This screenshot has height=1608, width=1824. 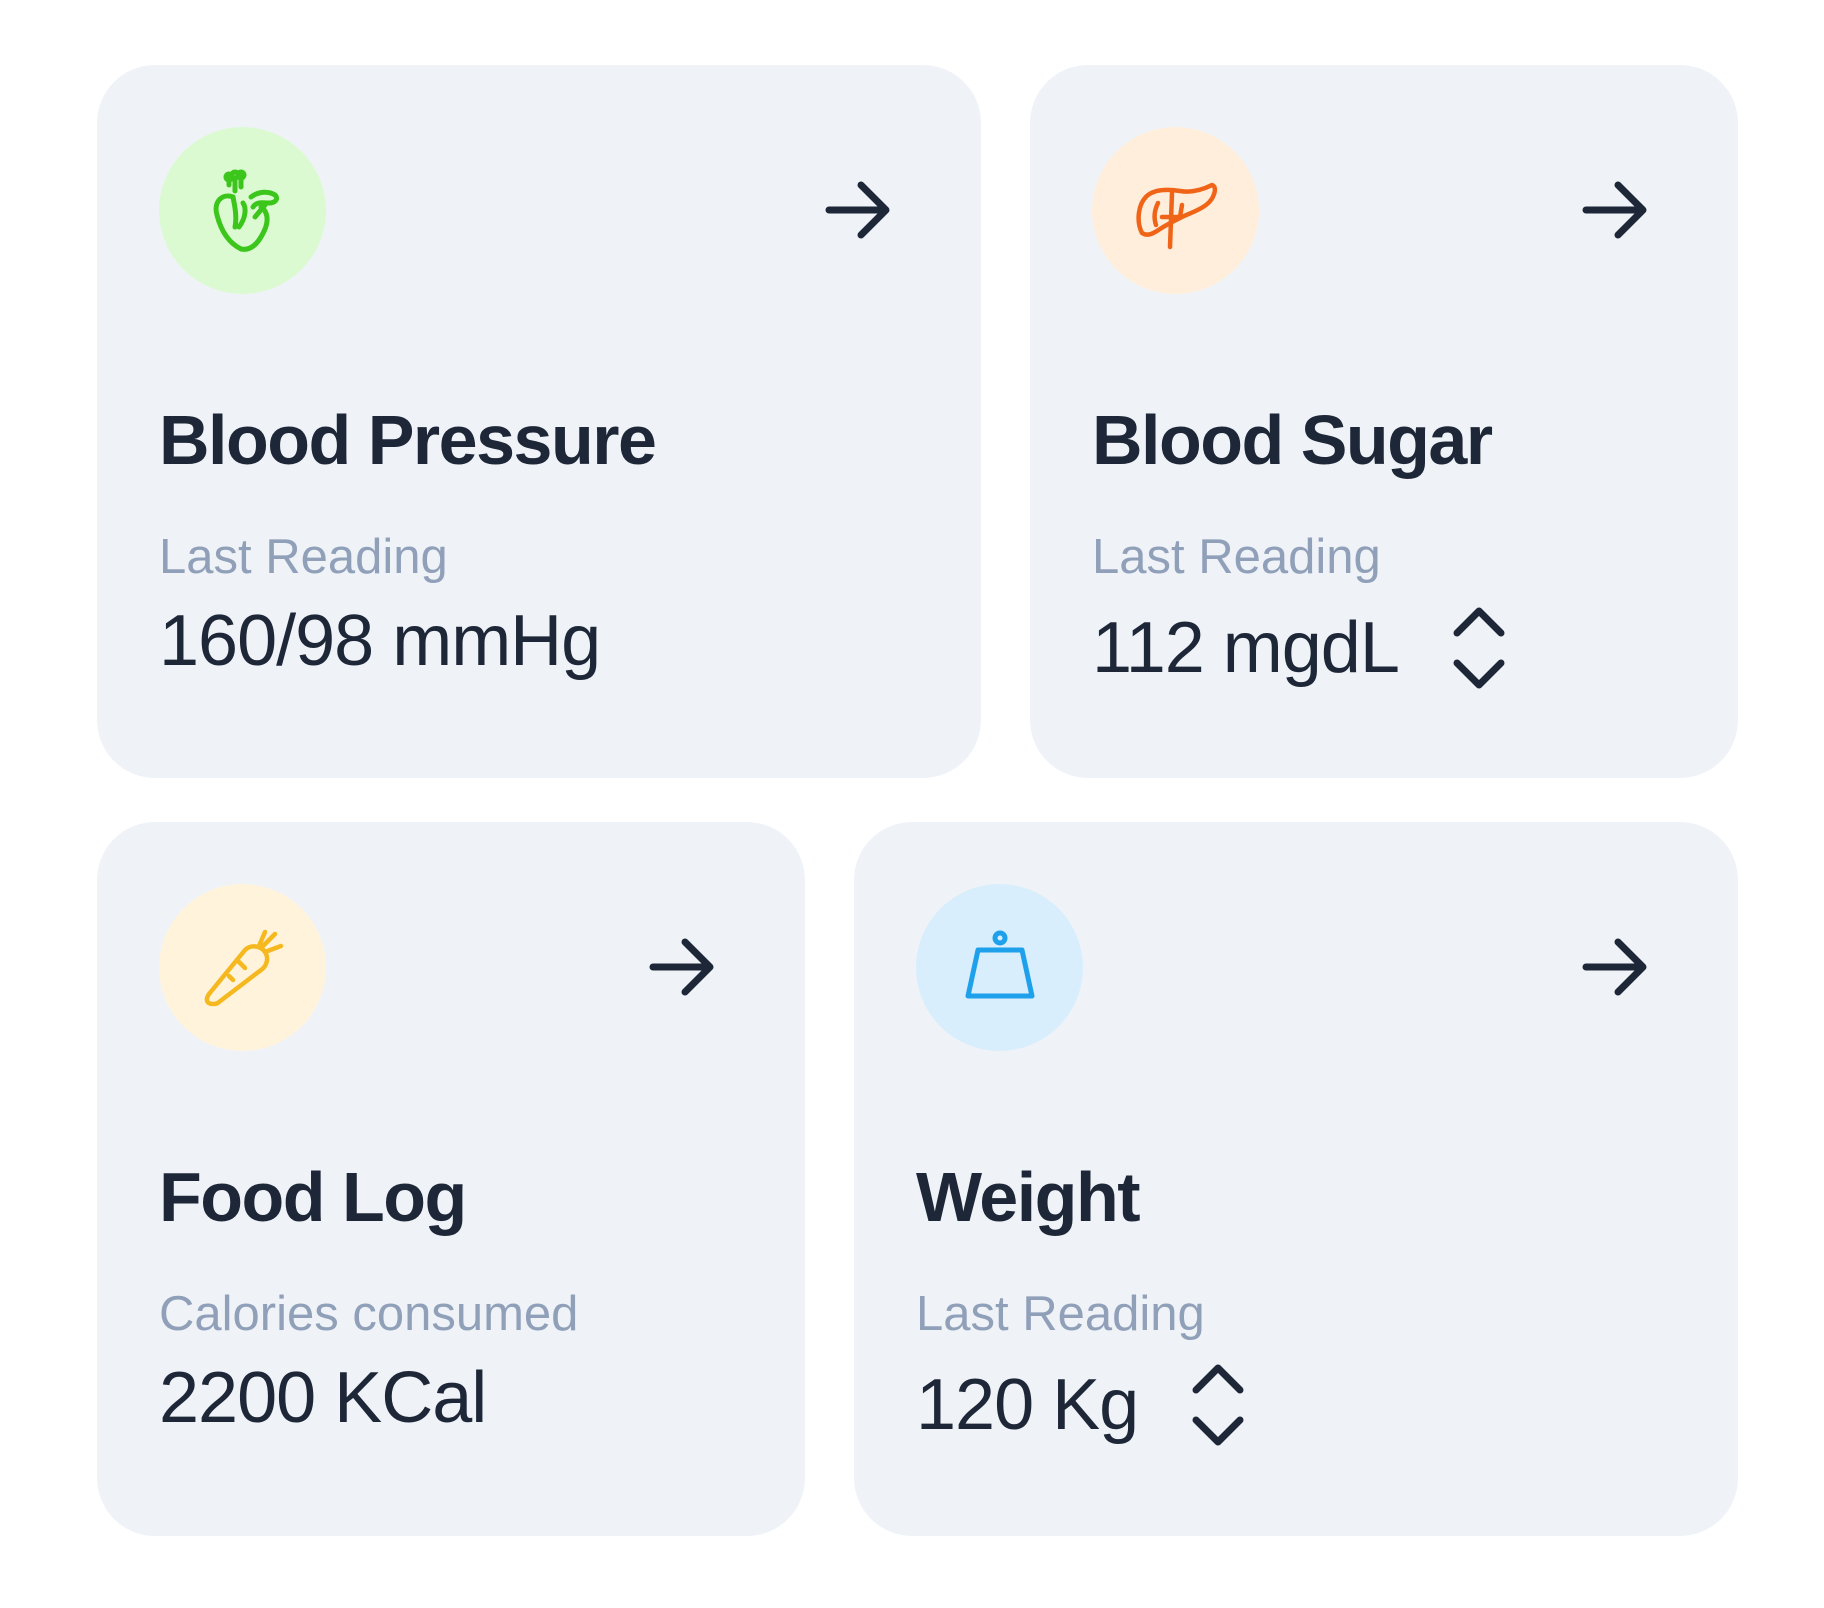 I want to click on weight-icon-circle, so click(x=999, y=967).